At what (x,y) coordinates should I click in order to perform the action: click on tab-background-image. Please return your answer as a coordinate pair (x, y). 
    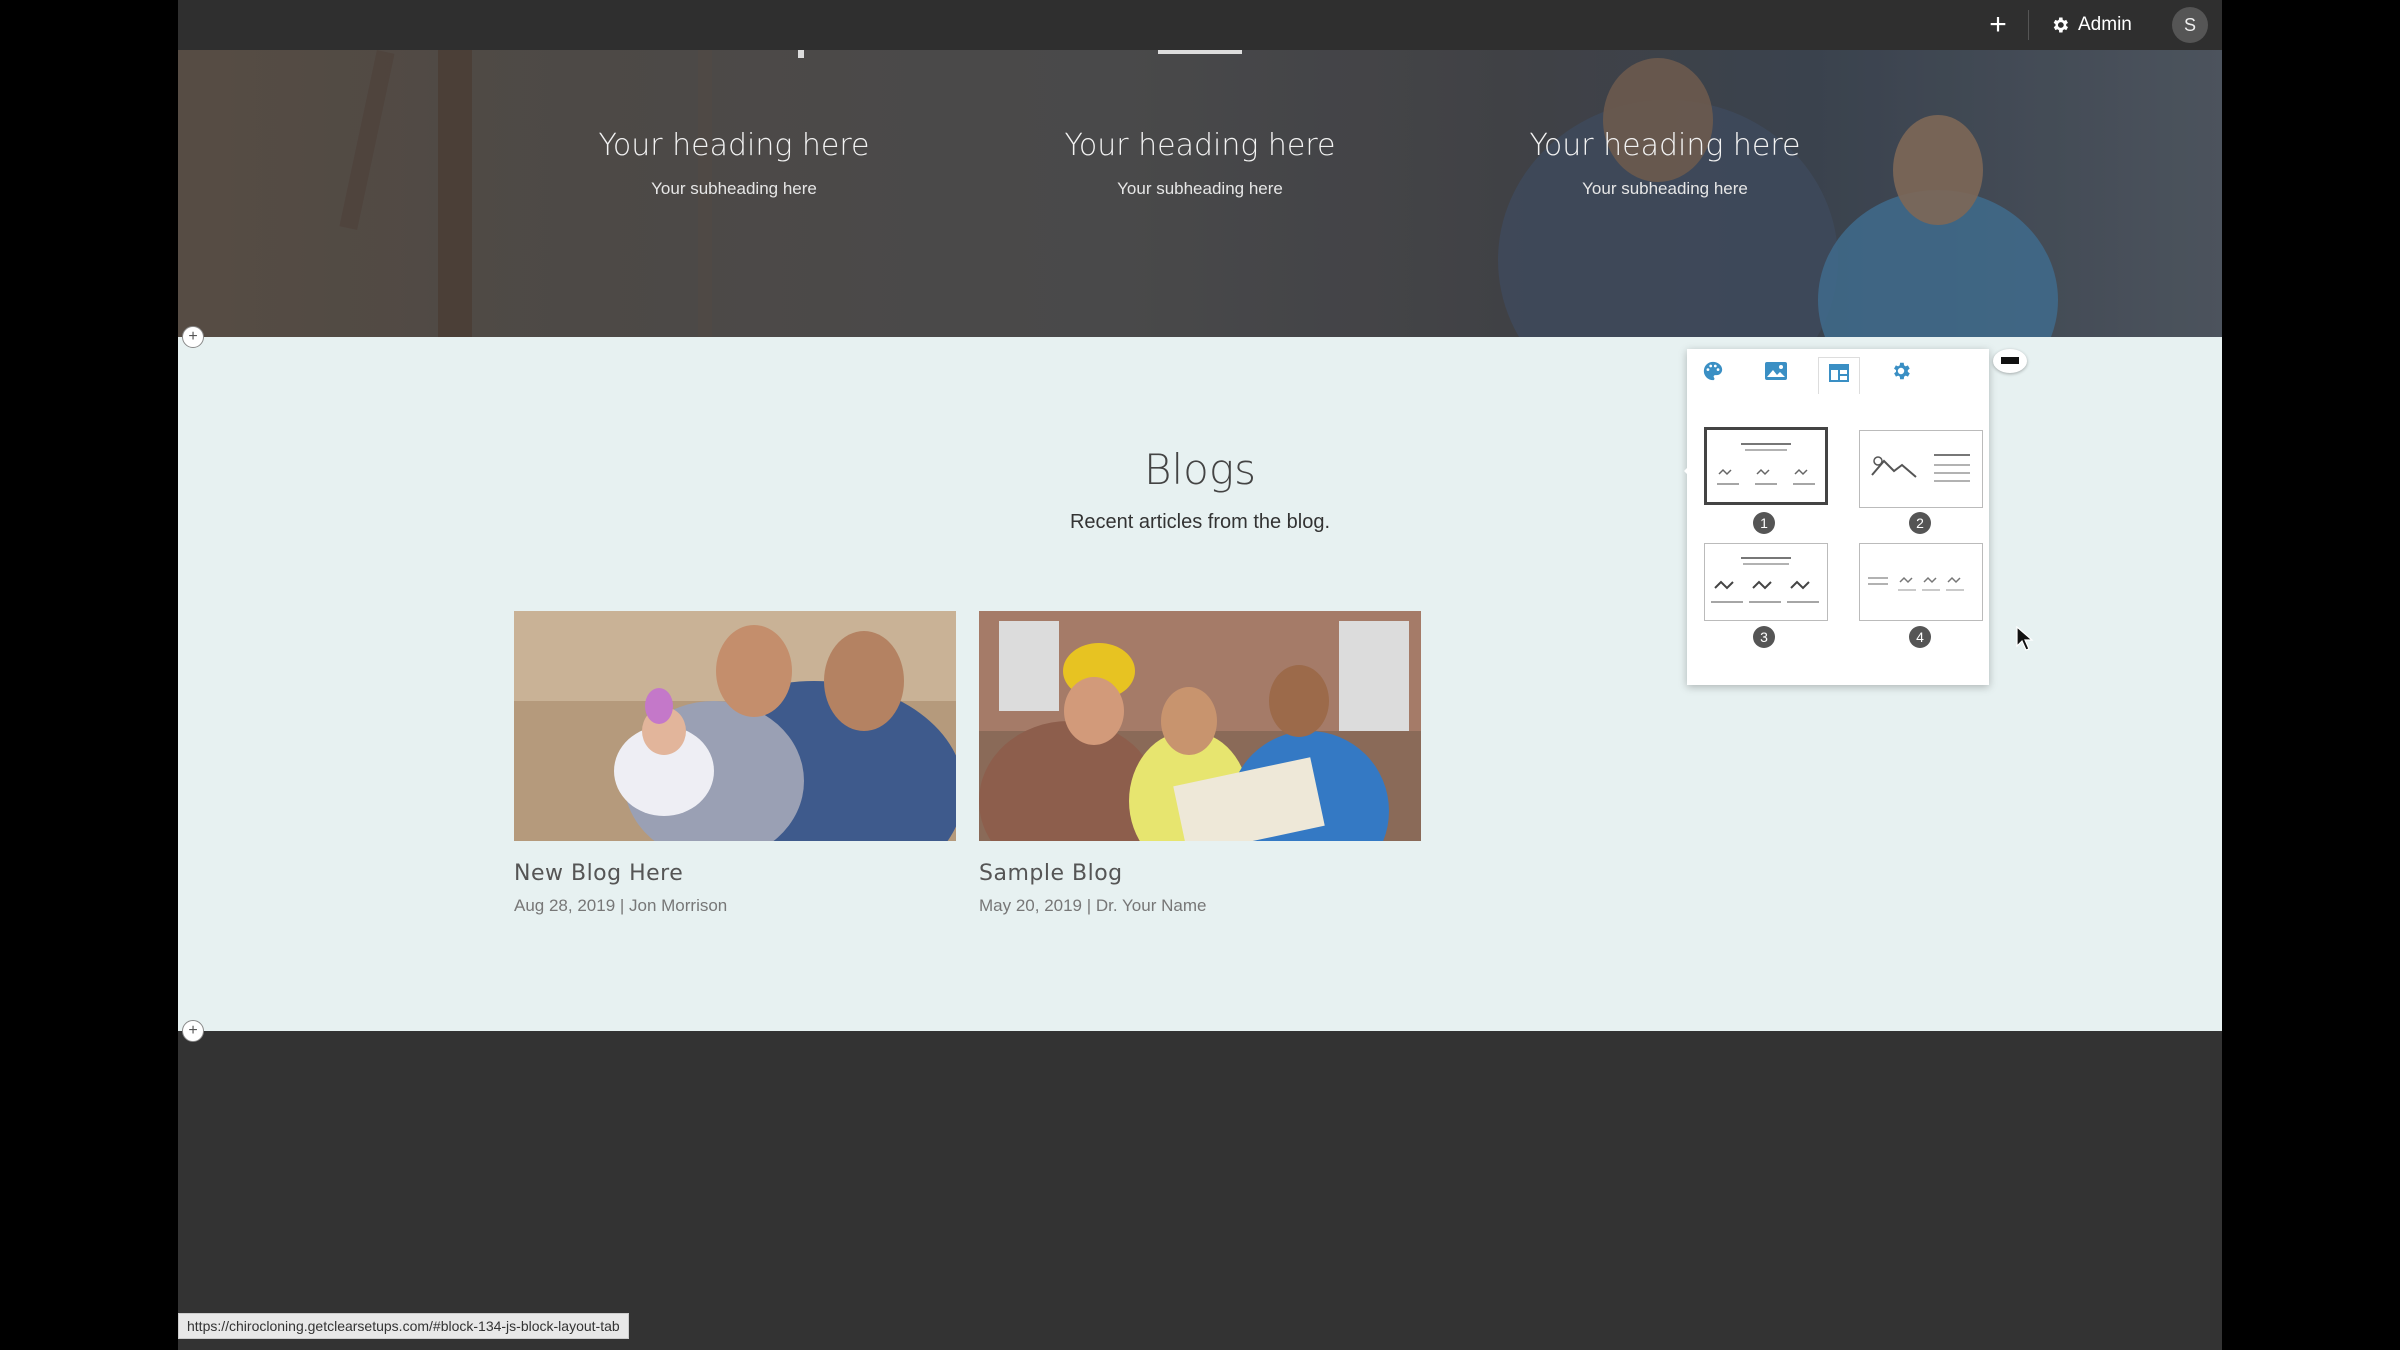
    Looking at the image, I should click on (1776, 375).